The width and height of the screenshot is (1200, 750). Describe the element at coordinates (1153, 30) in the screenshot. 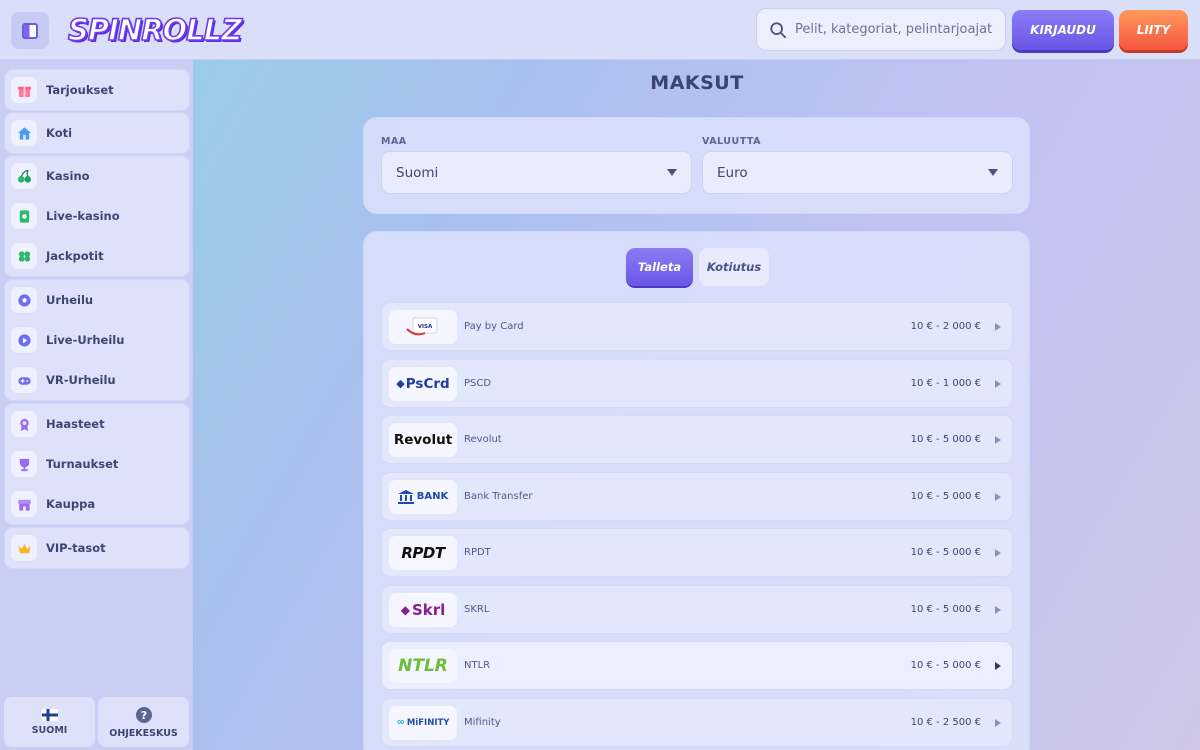

I see `join-button: LIITY` at that location.